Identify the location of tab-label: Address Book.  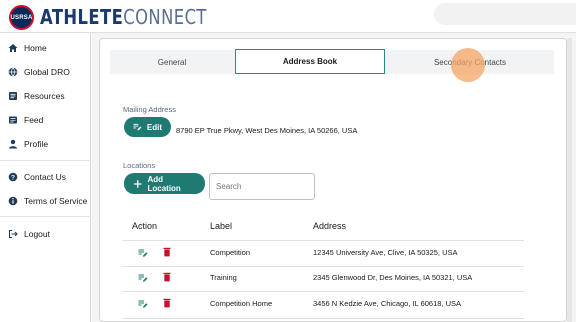
(310, 61).